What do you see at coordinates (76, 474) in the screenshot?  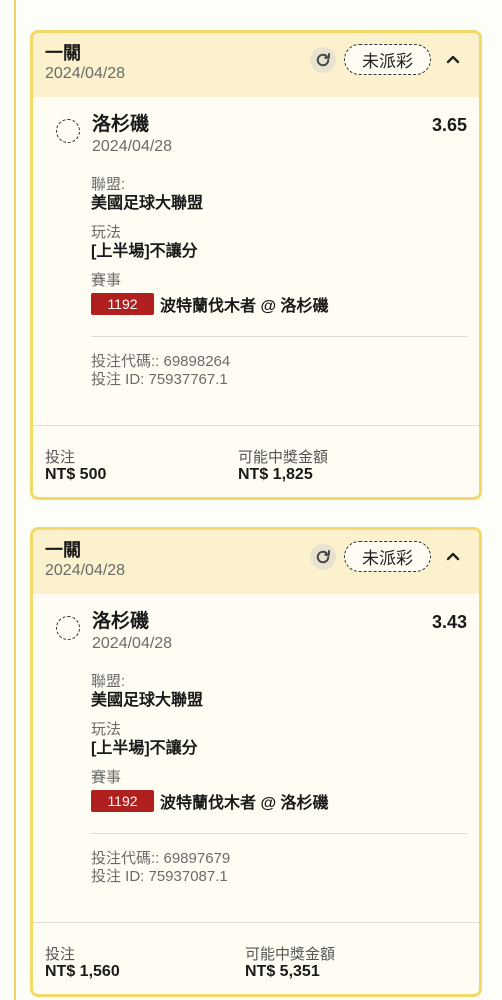 I see `stake-value: NT$ 500` at bounding box center [76, 474].